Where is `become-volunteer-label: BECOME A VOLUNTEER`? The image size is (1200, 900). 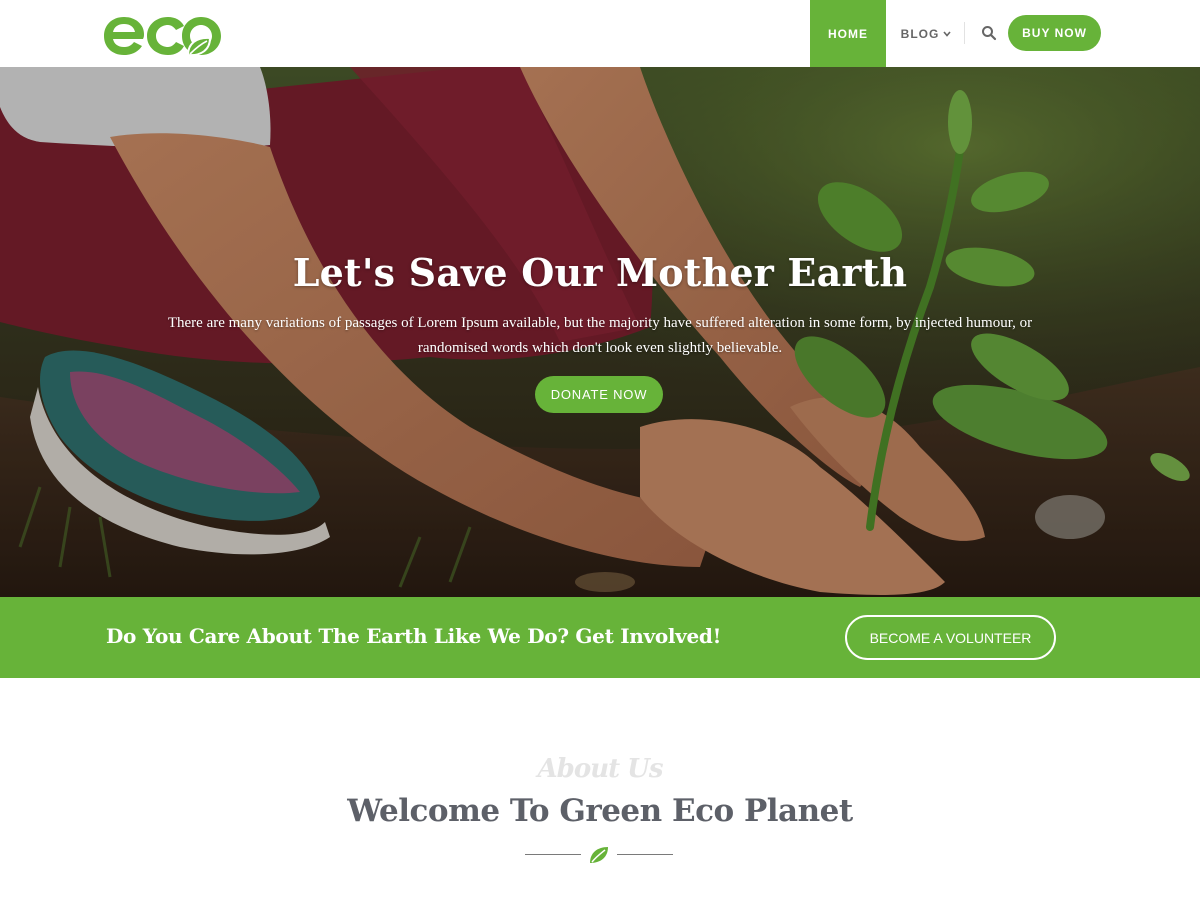 become-volunteer-label: BECOME A VOLUNTEER is located at coordinates (950, 637).